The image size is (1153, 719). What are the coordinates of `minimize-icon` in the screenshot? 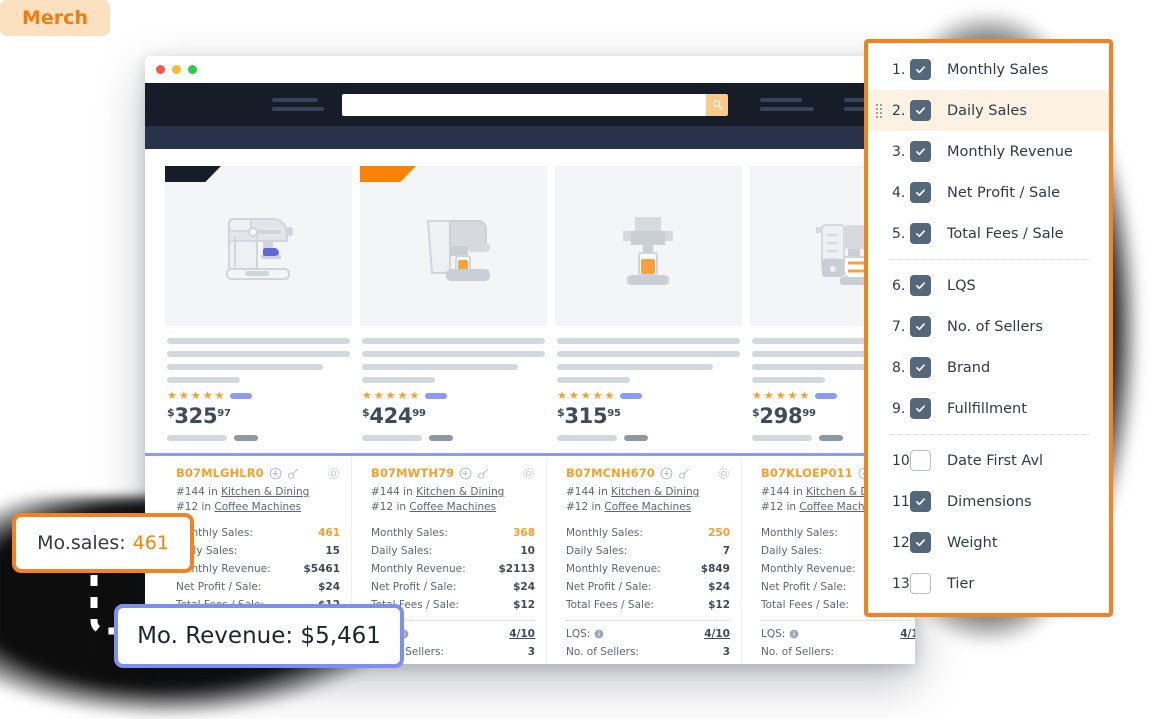 It's located at (176, 69).